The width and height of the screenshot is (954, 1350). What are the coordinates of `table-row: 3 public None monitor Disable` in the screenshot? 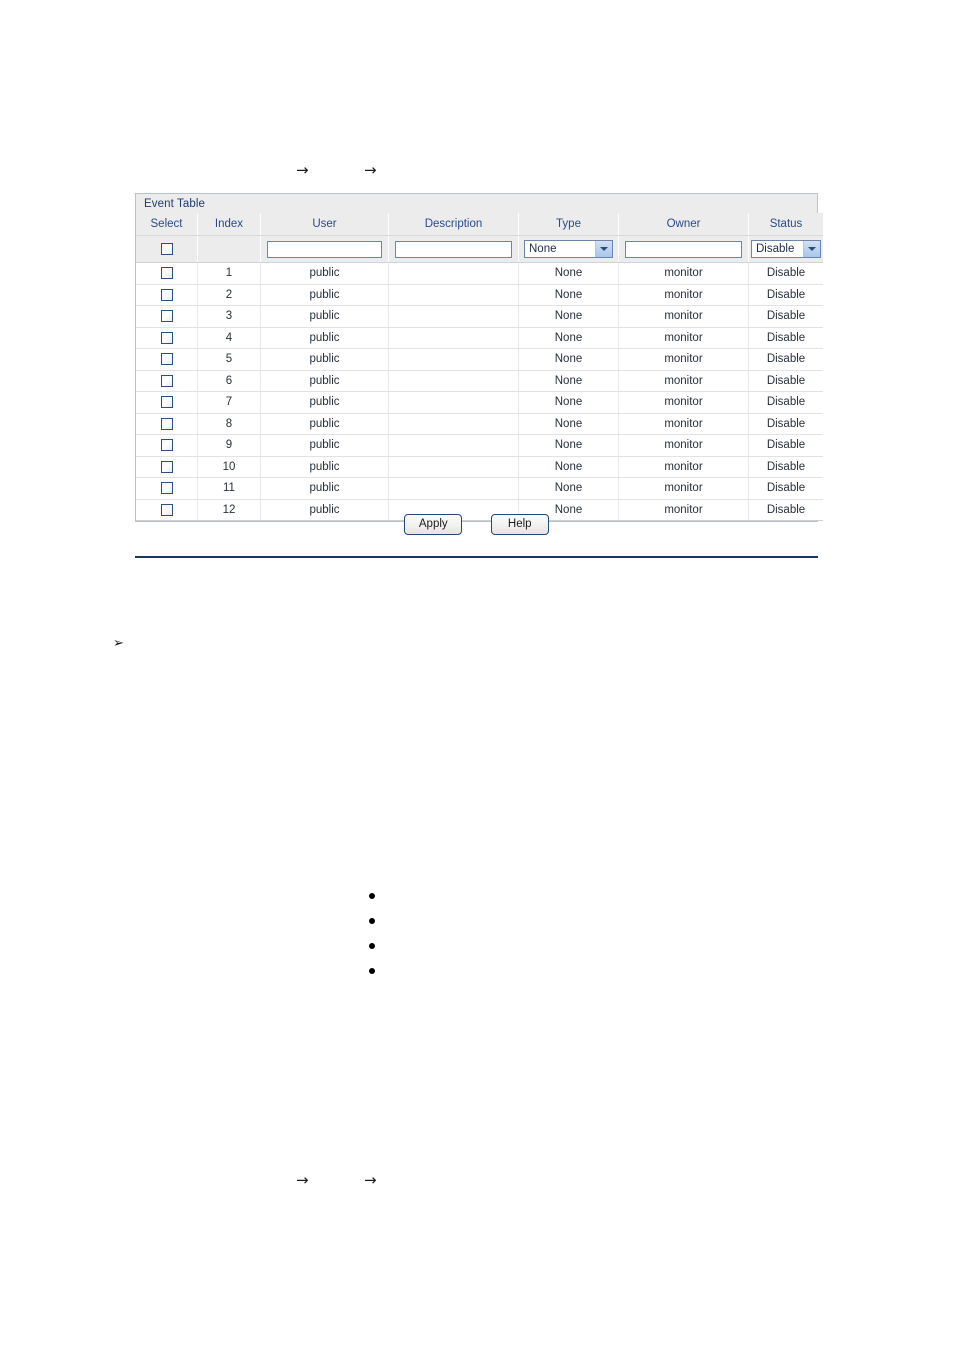 It's located at (479, 316).